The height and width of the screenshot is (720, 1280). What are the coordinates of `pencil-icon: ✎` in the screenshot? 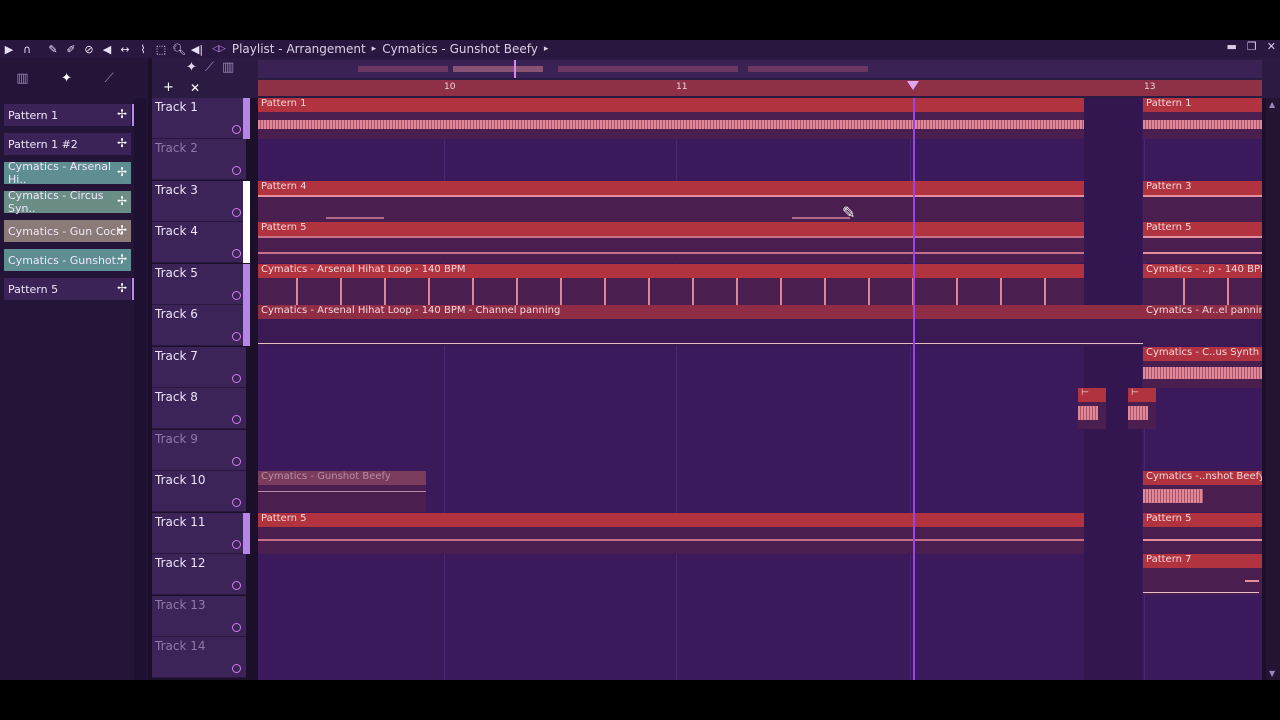 It's located at (53, 49).